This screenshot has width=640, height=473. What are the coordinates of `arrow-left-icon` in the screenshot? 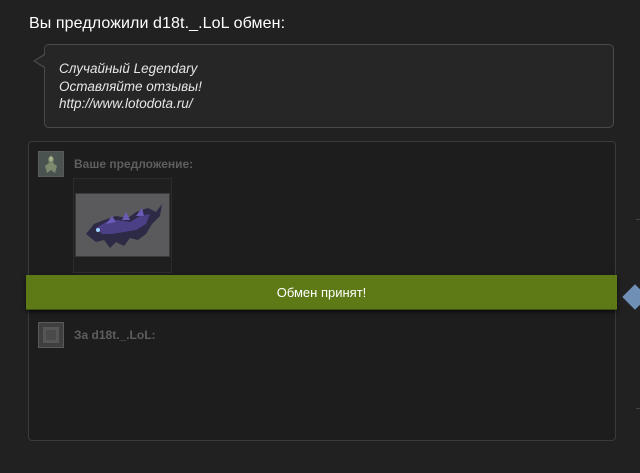 It's located at (631, 297).